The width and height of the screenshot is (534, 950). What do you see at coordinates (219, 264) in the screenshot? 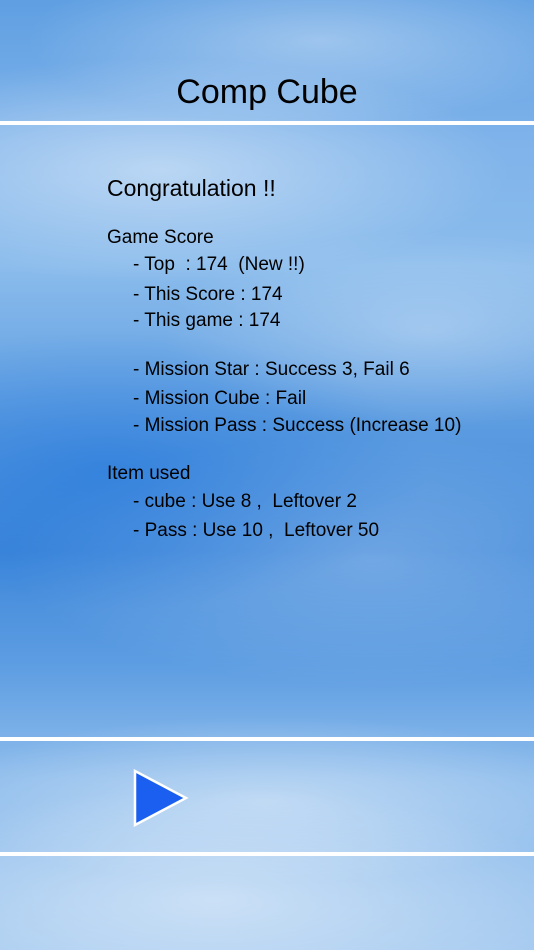
I see `top-score-line: - Top : 174 (New !!)` at bounding box center [219, 264].